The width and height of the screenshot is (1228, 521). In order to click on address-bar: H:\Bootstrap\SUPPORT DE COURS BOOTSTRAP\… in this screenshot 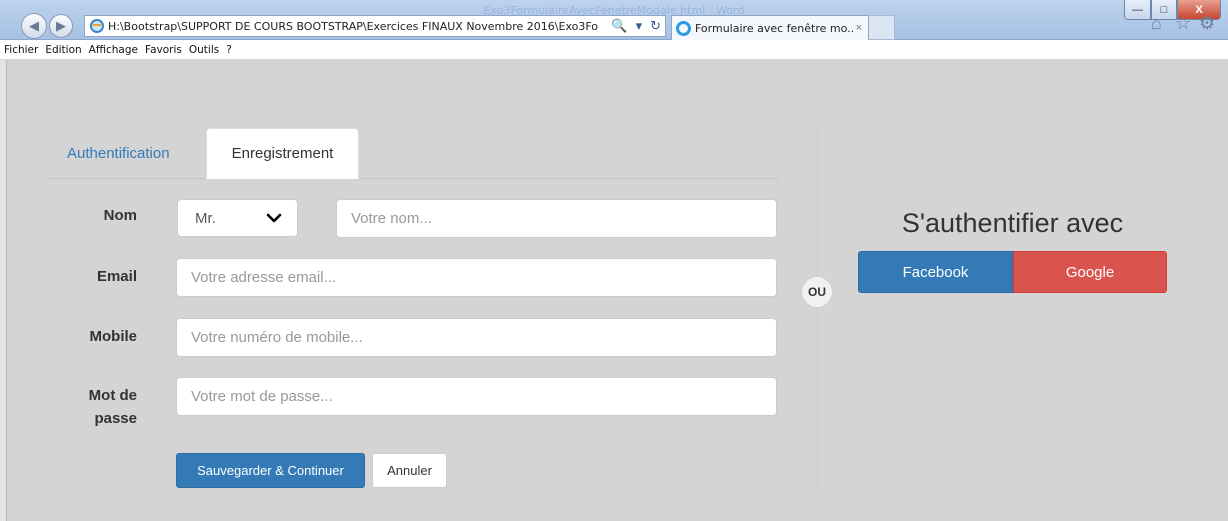, I will do `click(375, 26)`.